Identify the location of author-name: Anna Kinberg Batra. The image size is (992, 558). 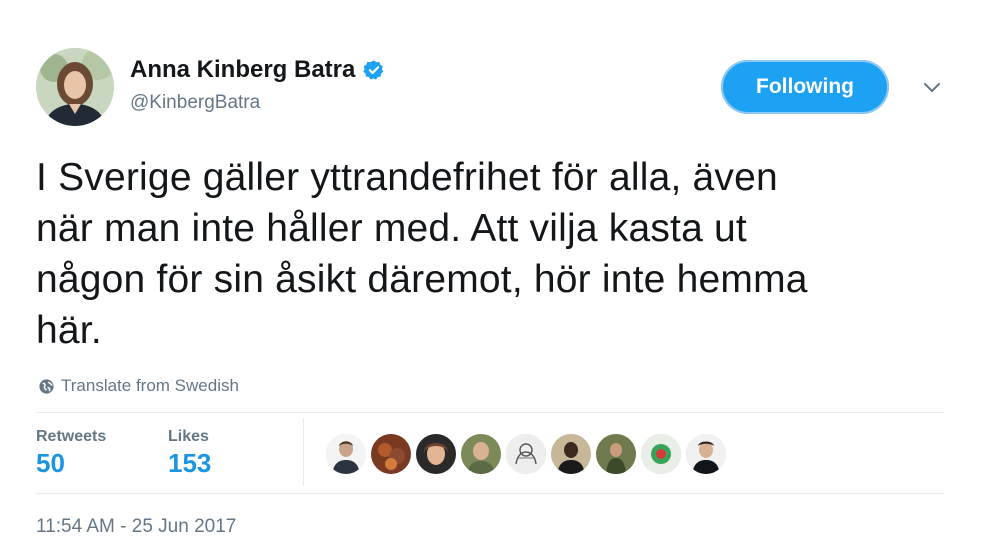
(242, 70).